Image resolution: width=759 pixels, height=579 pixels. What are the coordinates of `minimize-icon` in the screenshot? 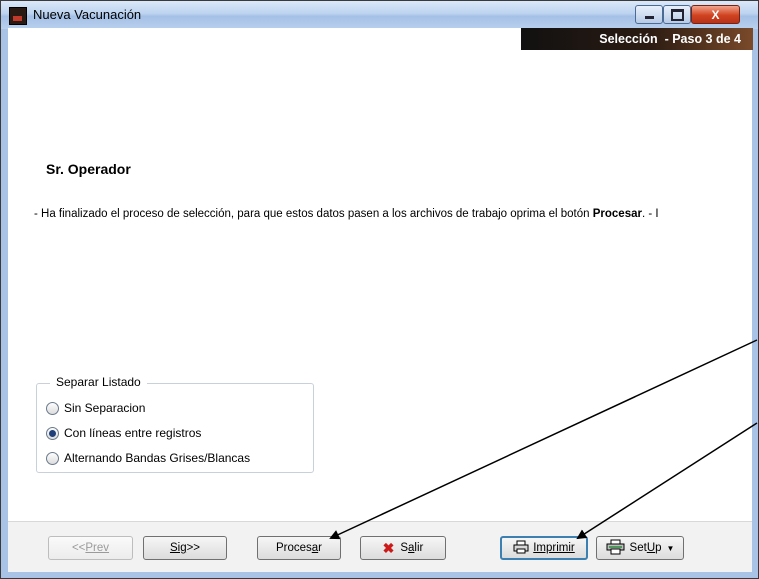 It's located at (649, 17).